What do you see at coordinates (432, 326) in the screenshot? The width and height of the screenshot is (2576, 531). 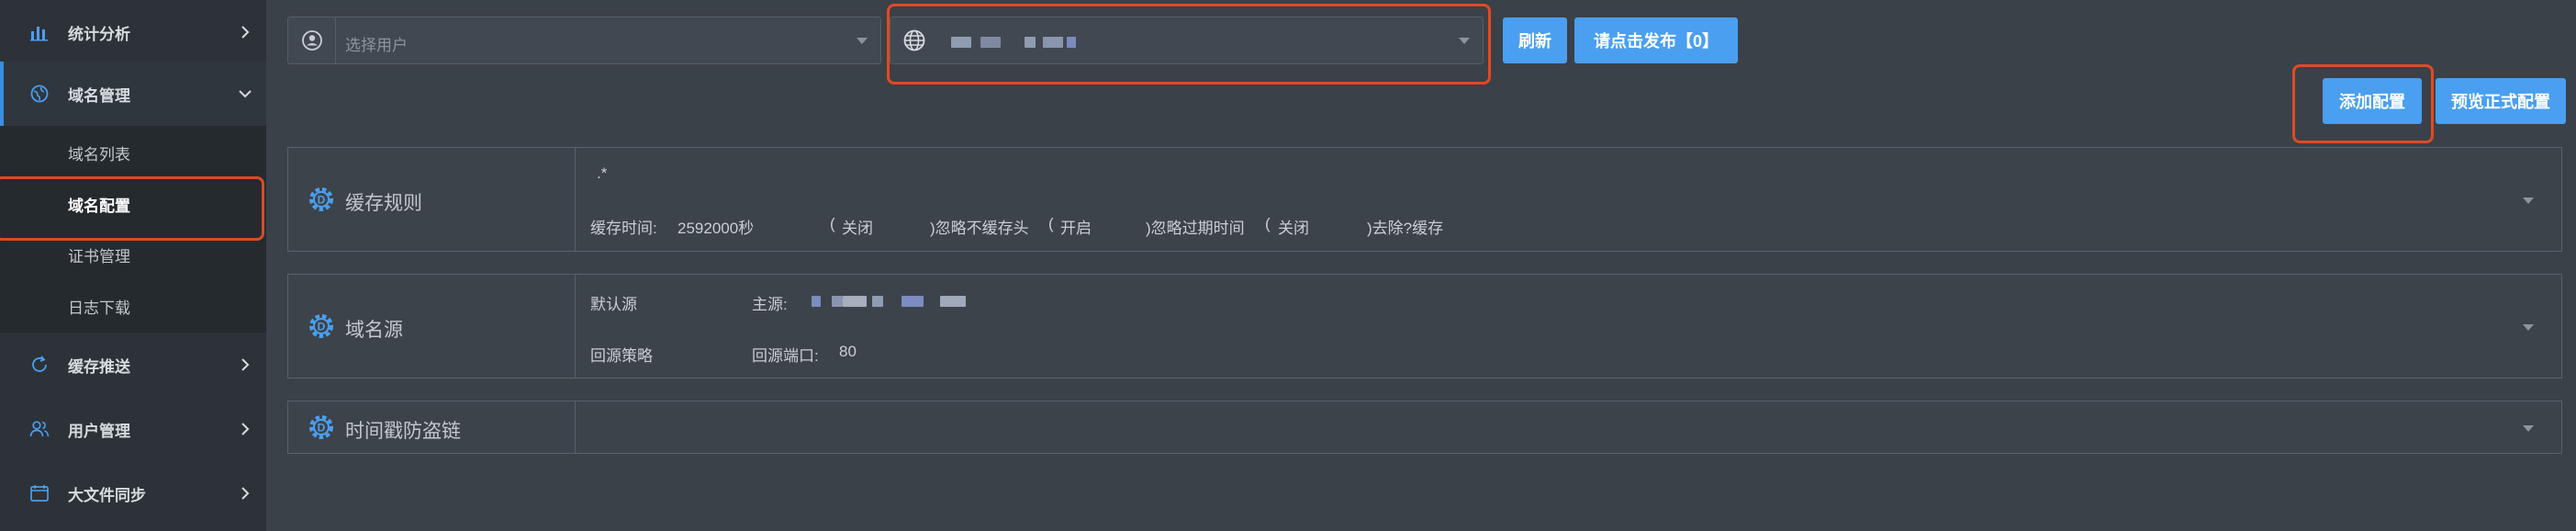 I see `panel-header: D 域名源` at bounding box center [432, 326].